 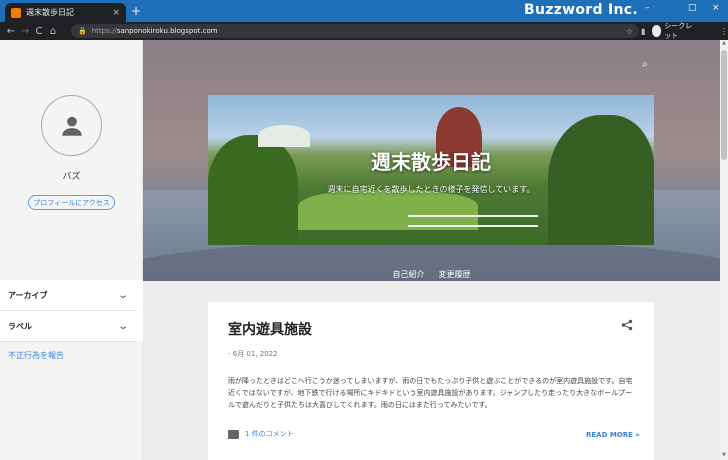 I want to click on menu-icon: ⋮, so click(x=724, y=31).